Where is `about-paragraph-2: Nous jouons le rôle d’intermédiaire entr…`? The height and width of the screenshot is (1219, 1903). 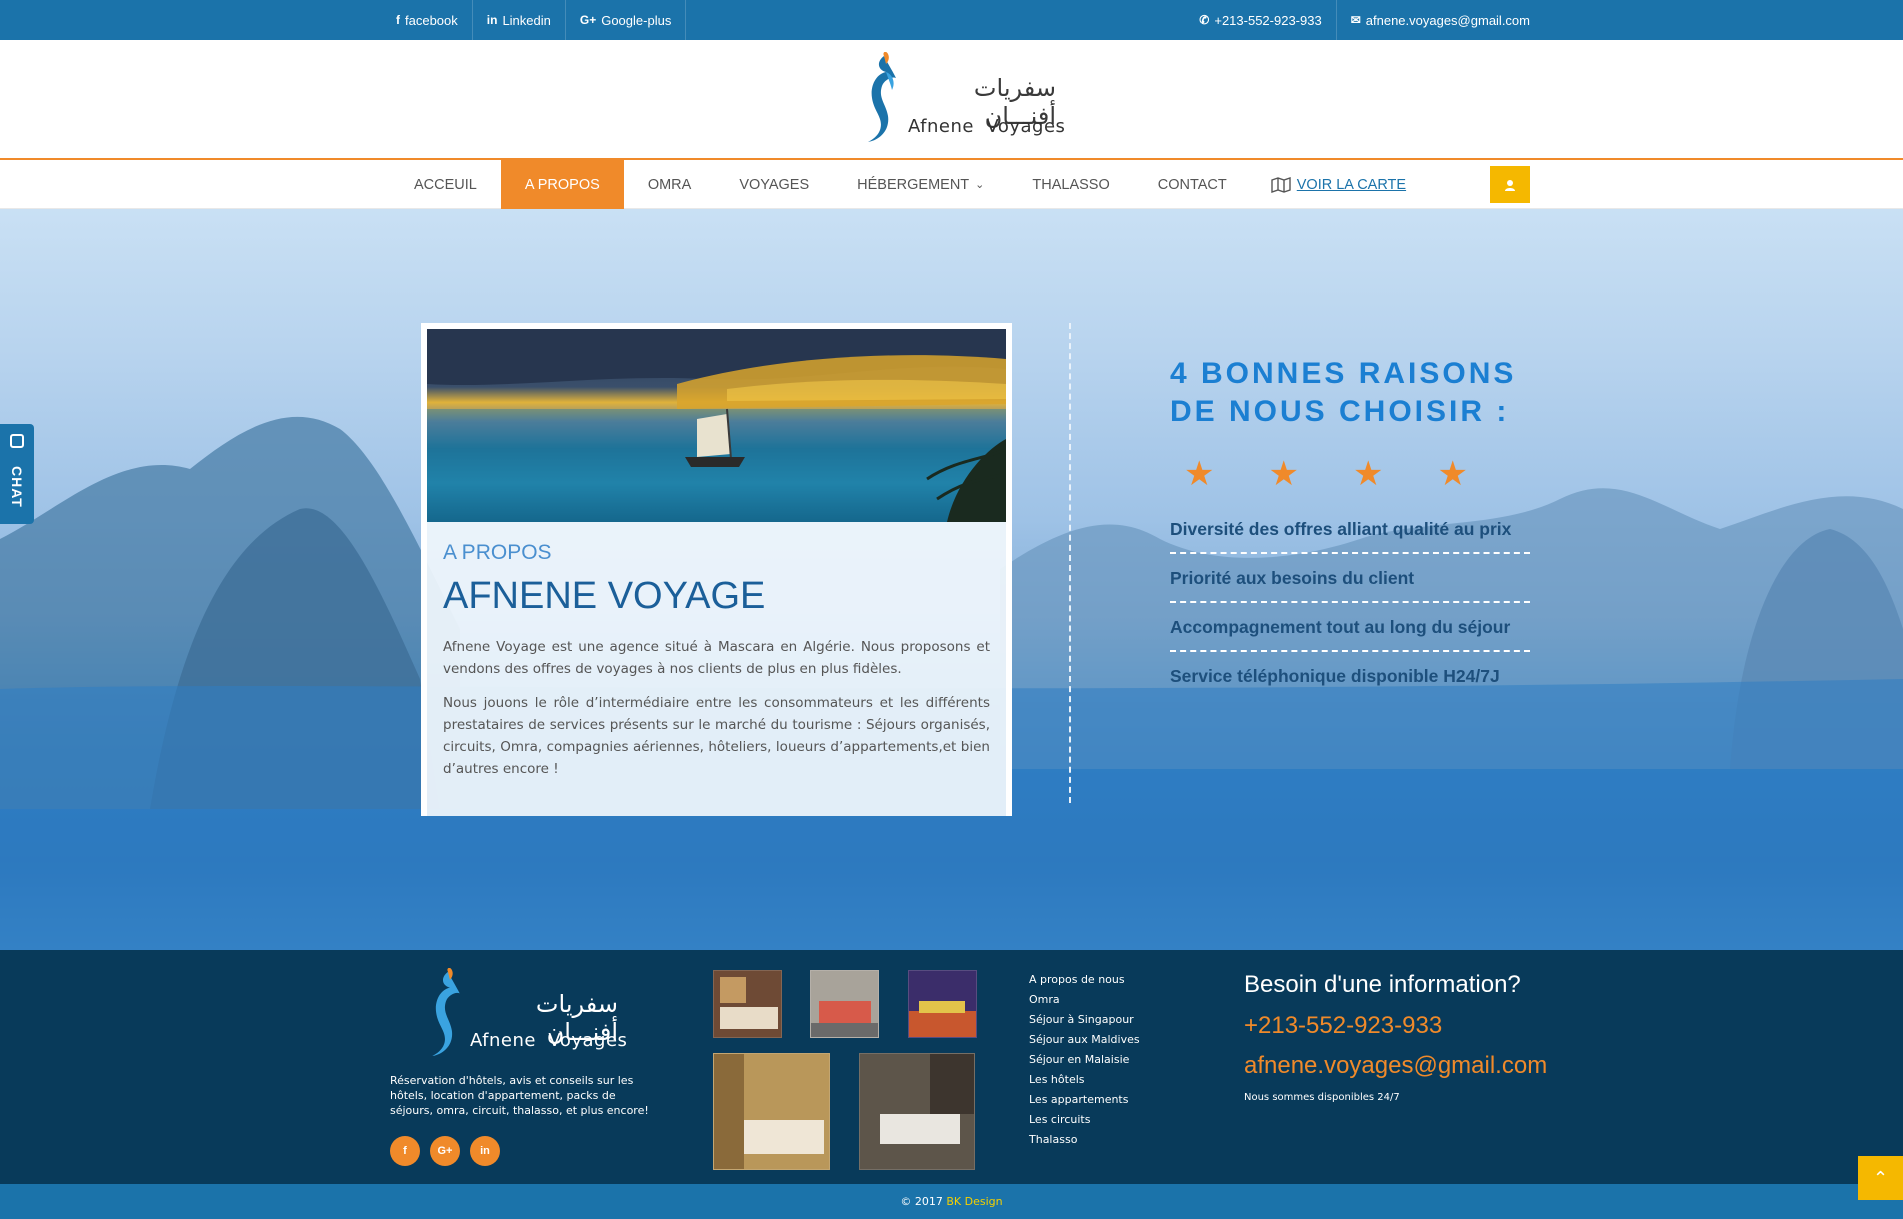
about-paragraph-2: Nous jouons le rôle d’intermédiaire entr… is located at coordinates (716, 736).